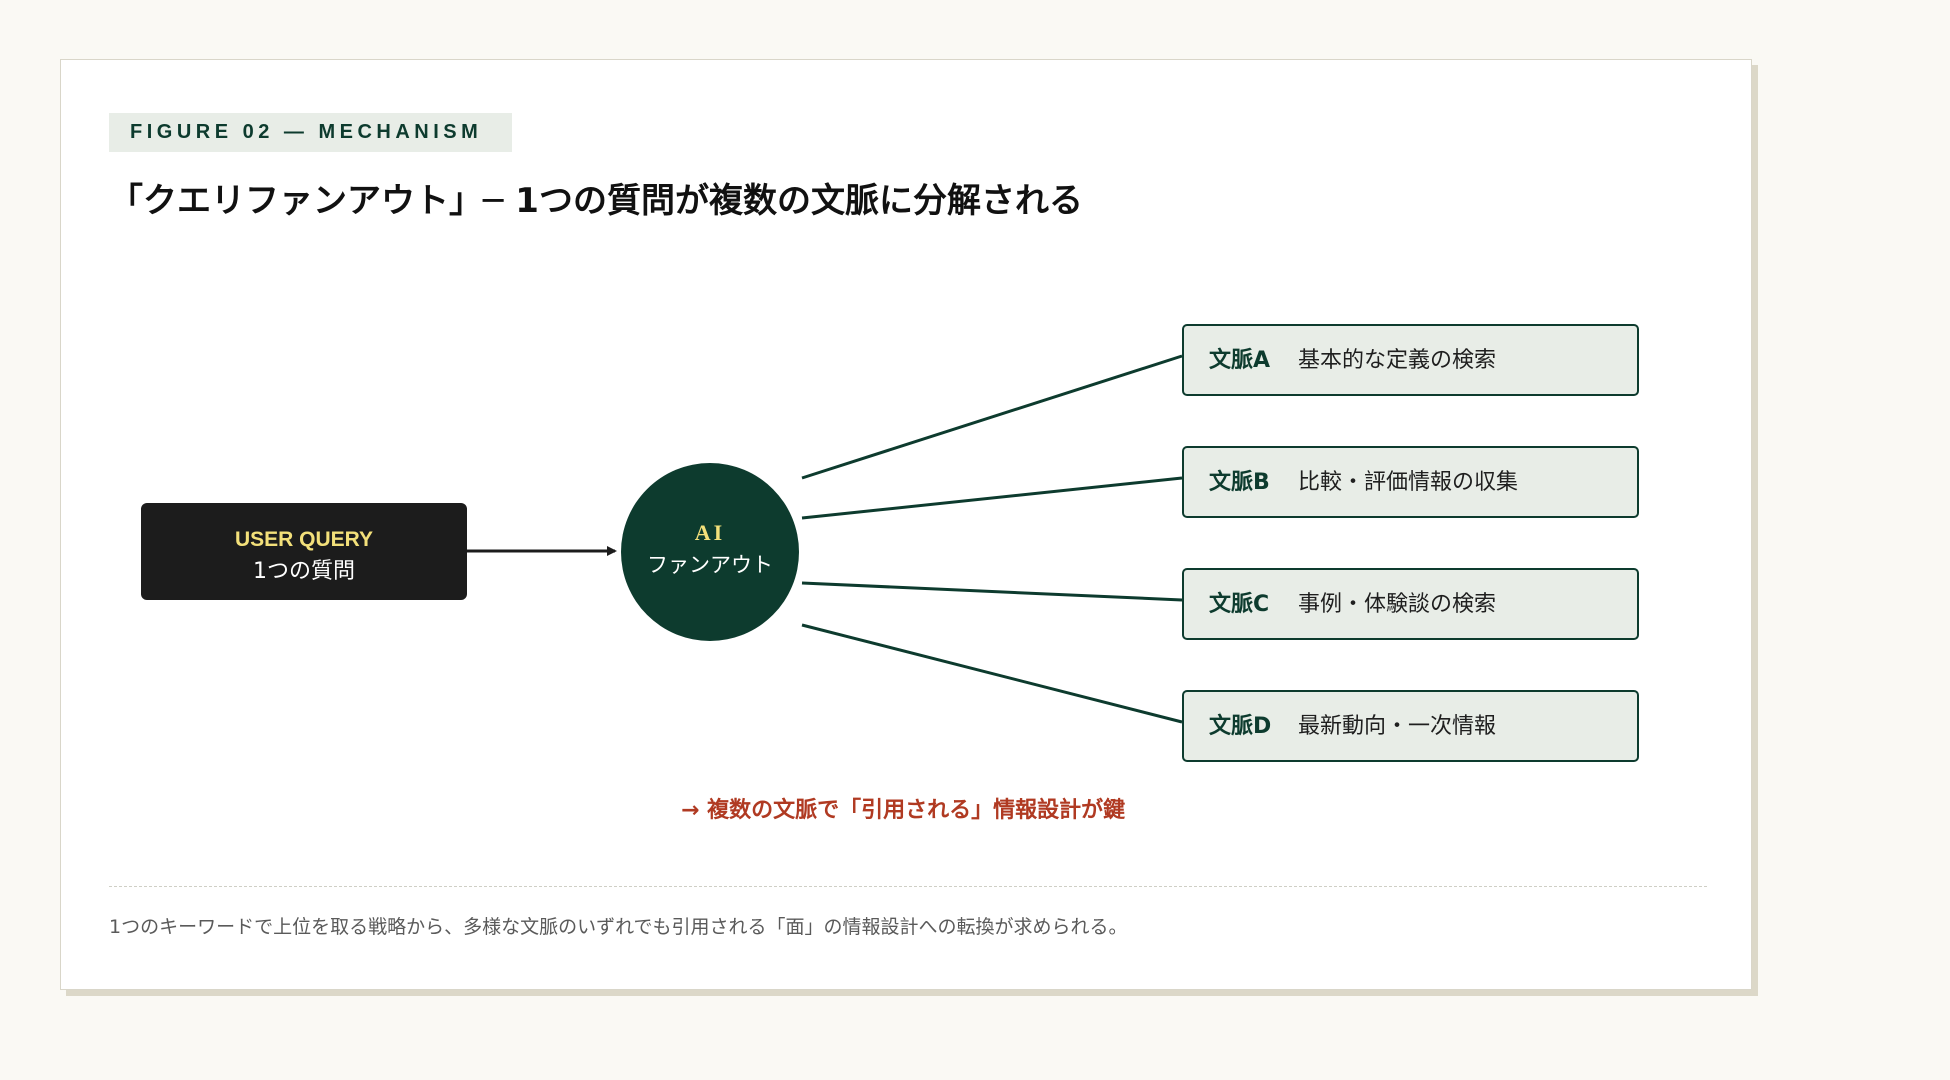  I want to click on connector-context-a, so click(992, 417).